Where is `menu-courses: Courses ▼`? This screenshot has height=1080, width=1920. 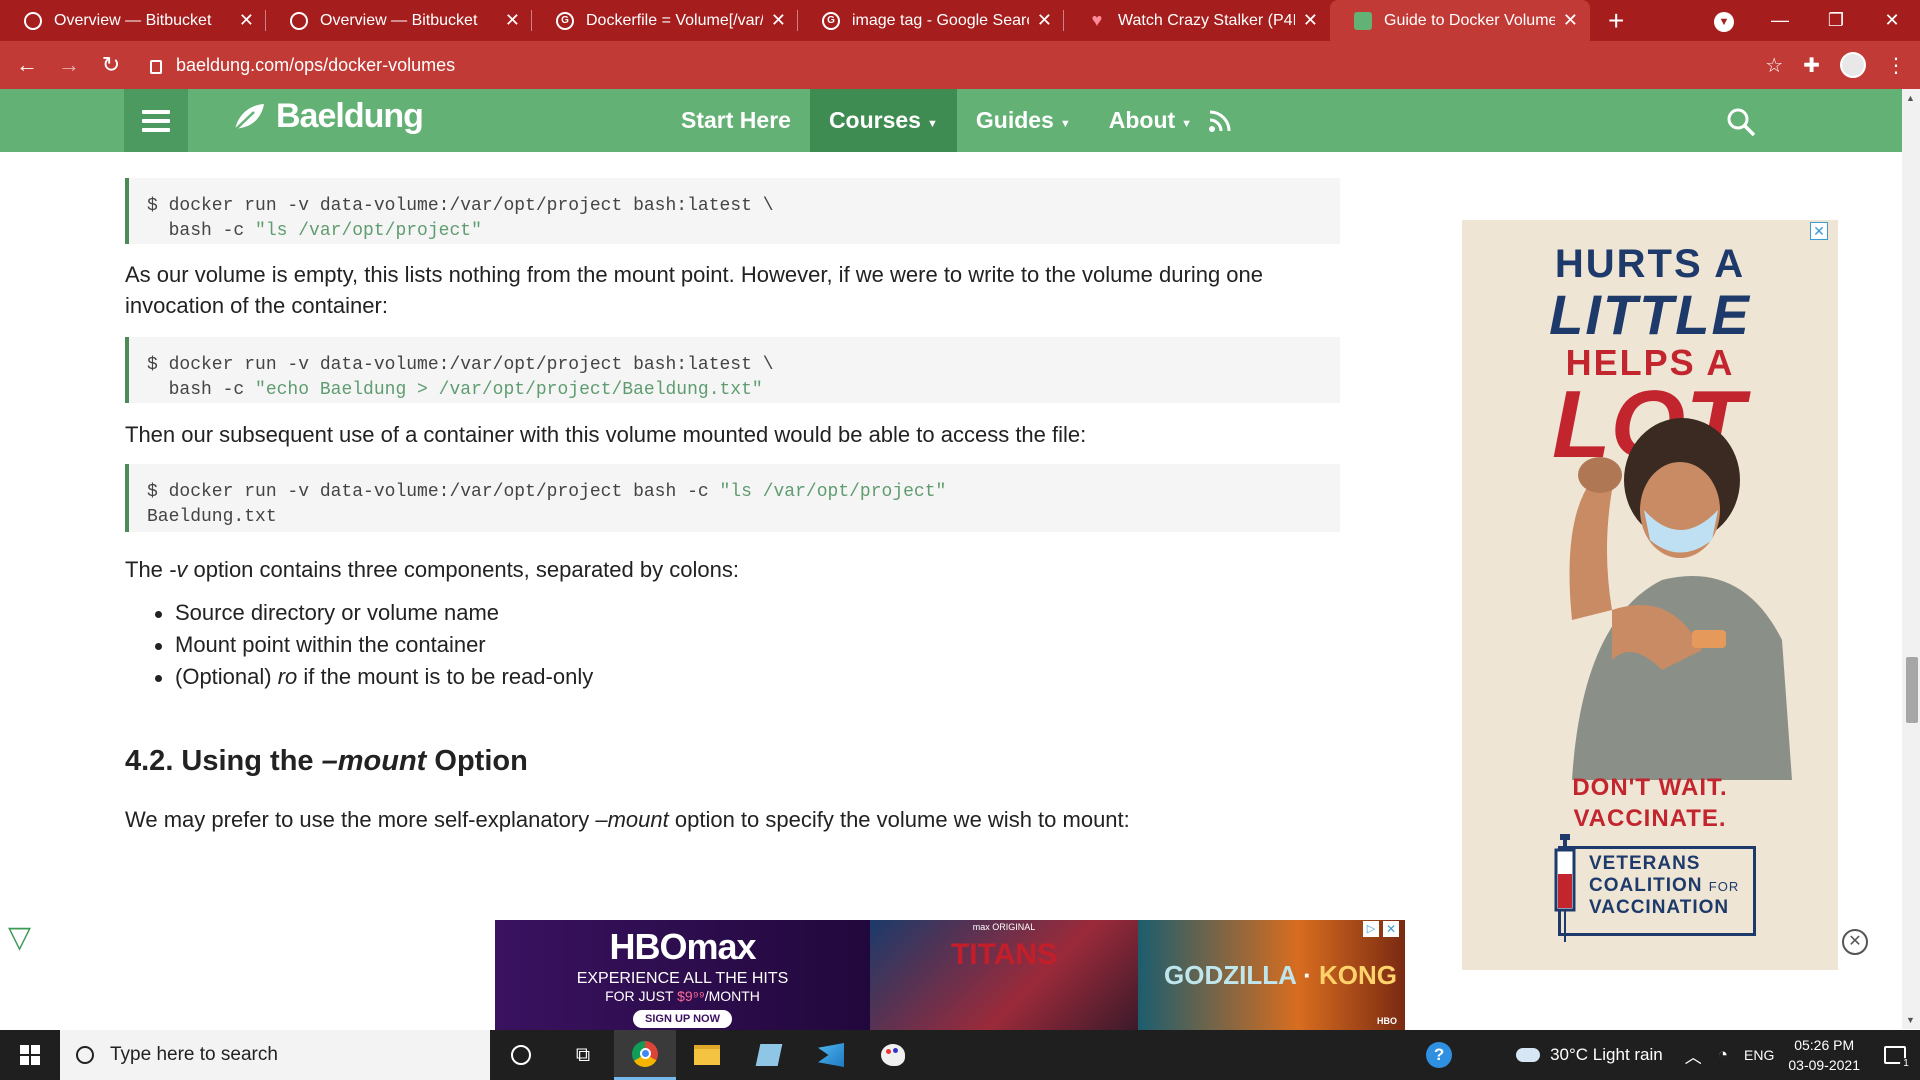
menu-courses: Courses ▼ is located at coordinates (883, 120).